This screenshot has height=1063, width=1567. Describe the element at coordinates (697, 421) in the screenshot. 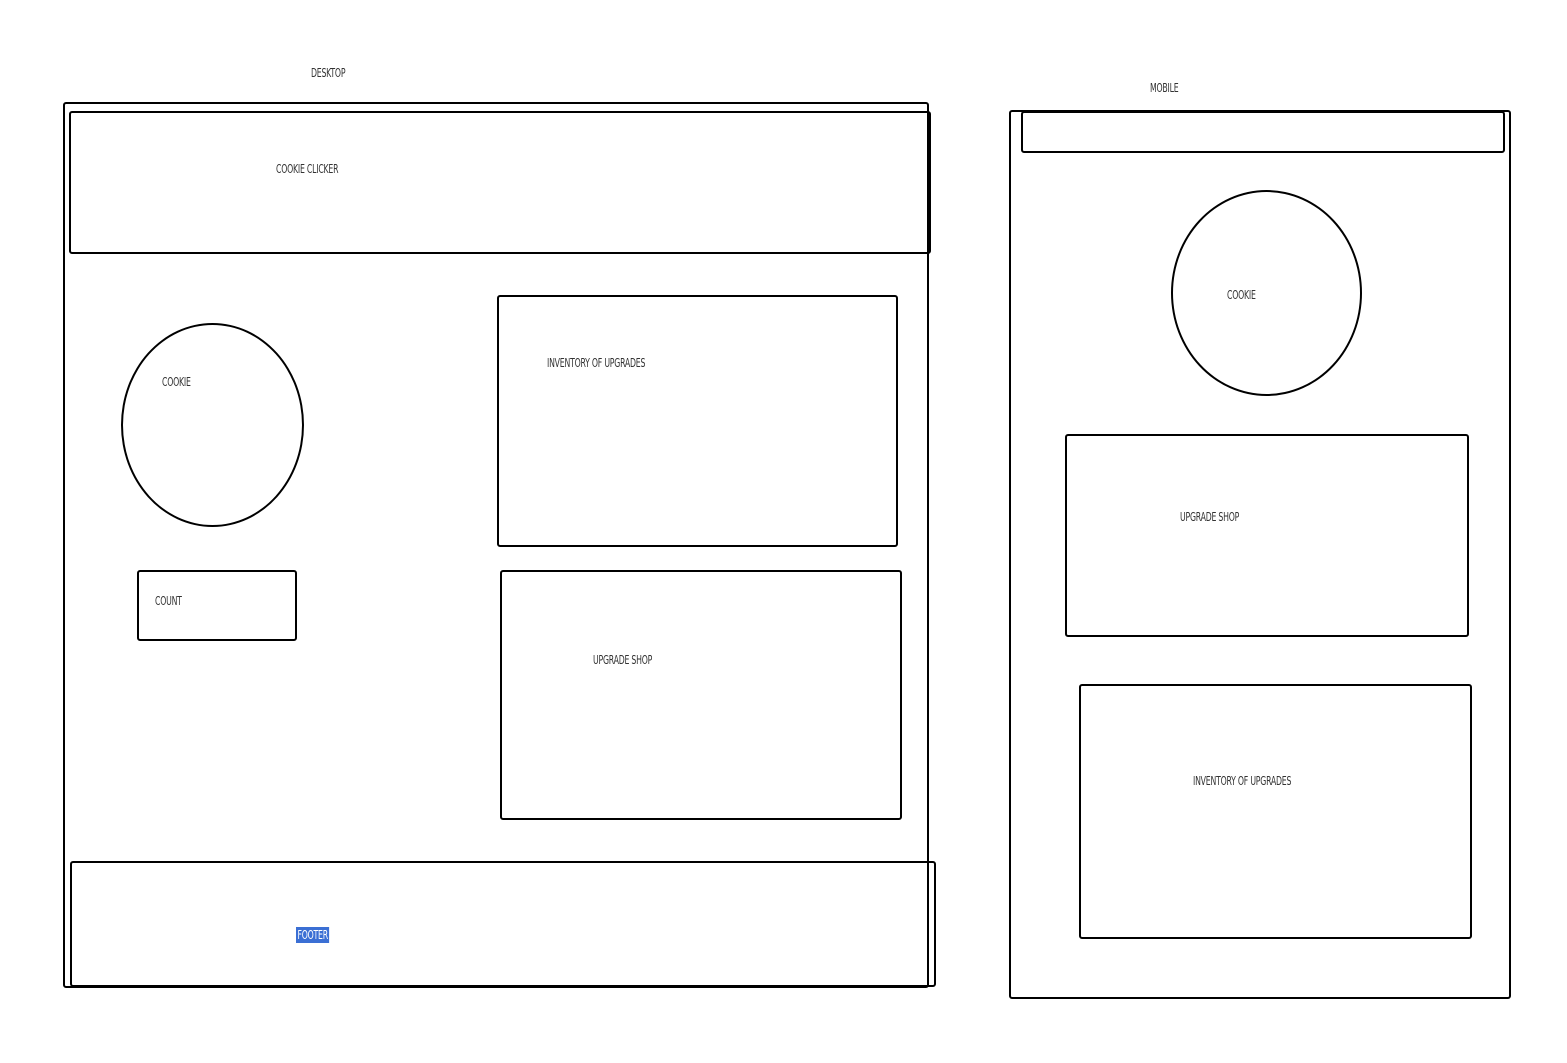

I see `desktop-inventory-box` at that location.